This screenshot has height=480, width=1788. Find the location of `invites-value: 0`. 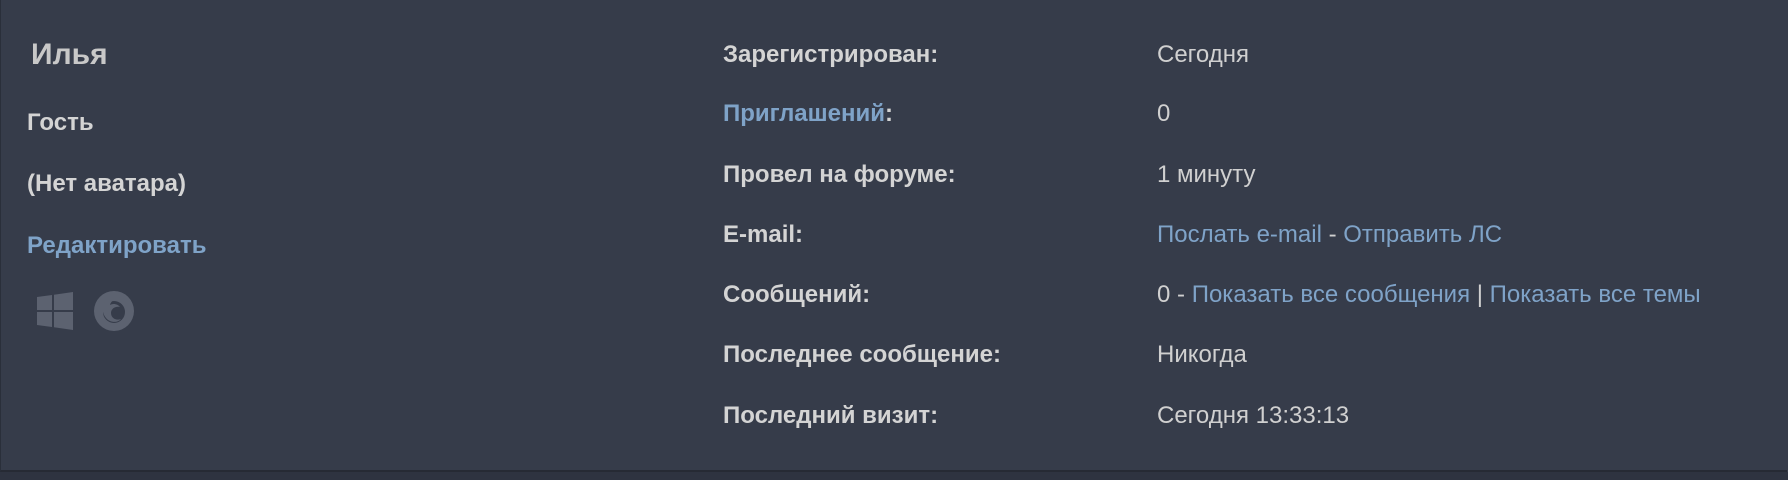

invites-value: 0 is located at coordinates (1164, 113).